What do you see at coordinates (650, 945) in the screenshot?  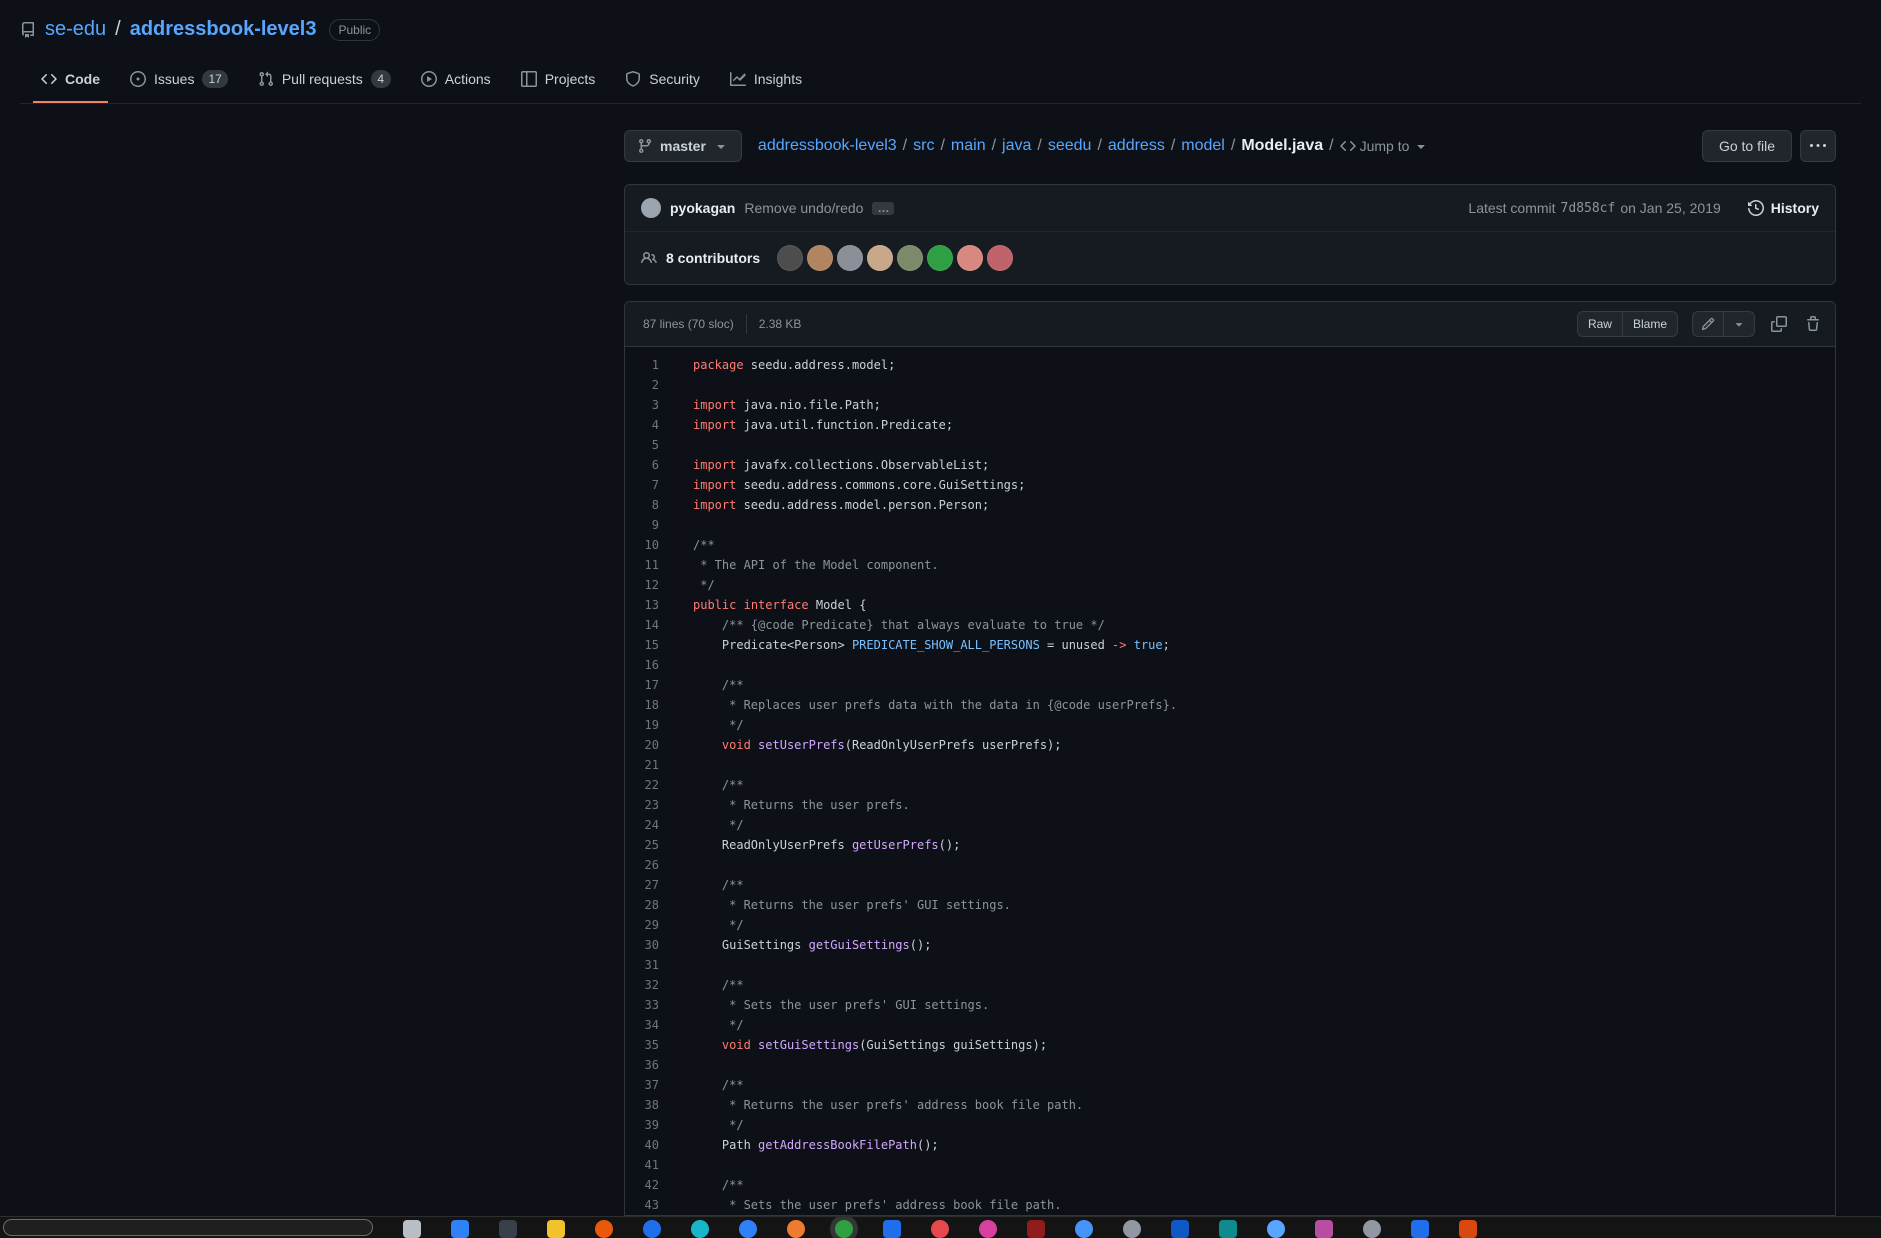 I see `line-number: 30` at bounding box center [650, 945].